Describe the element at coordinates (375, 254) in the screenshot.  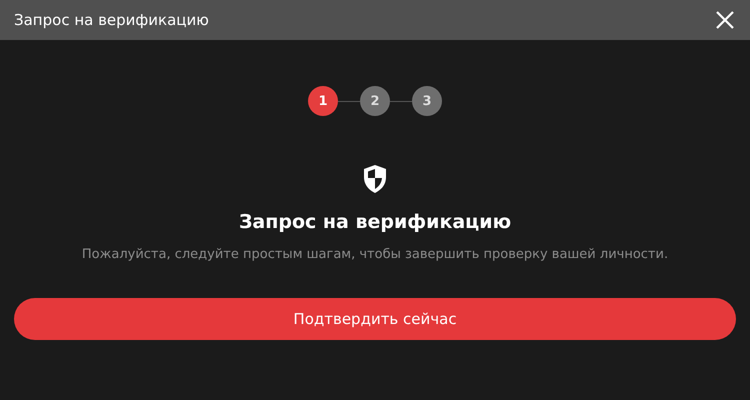
I see `description: Пожалуйста, следуйте простым шагам, чтобы завершить проверку вашей личности.` at that location.